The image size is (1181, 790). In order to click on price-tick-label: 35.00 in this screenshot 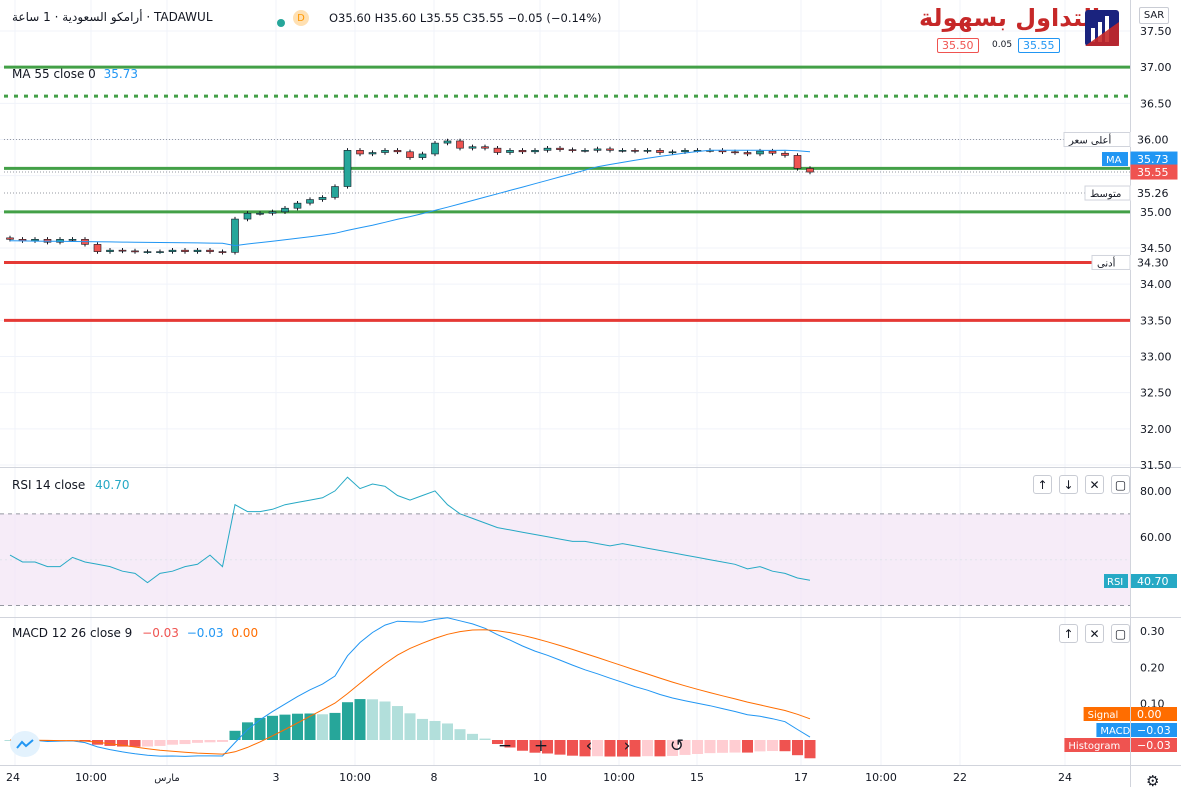, I will do `click(1156, 212)`.